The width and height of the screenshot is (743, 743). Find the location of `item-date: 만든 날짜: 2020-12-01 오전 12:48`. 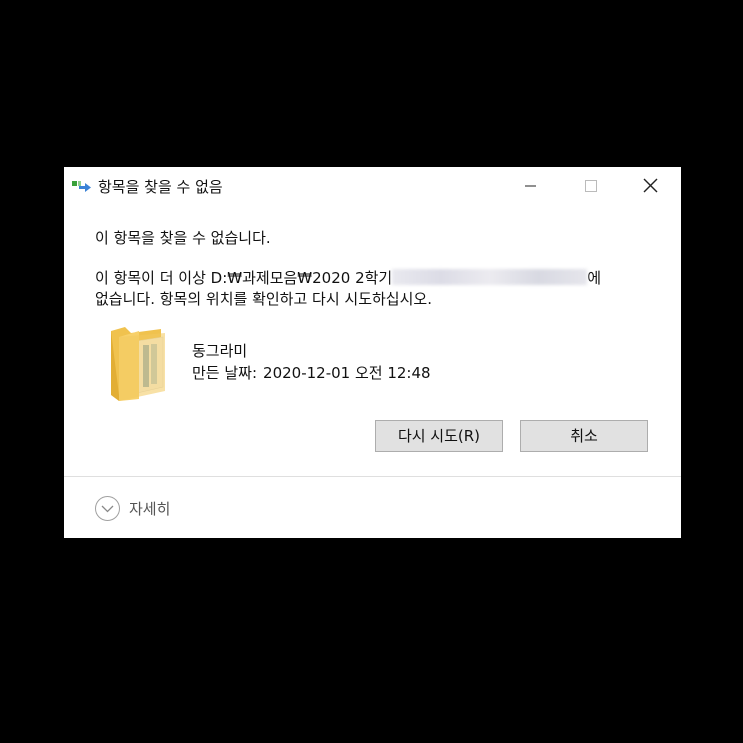

item-date: 만든 날짜: 2020-12-01 오전 12:48 is located at coordinates (311, 372).